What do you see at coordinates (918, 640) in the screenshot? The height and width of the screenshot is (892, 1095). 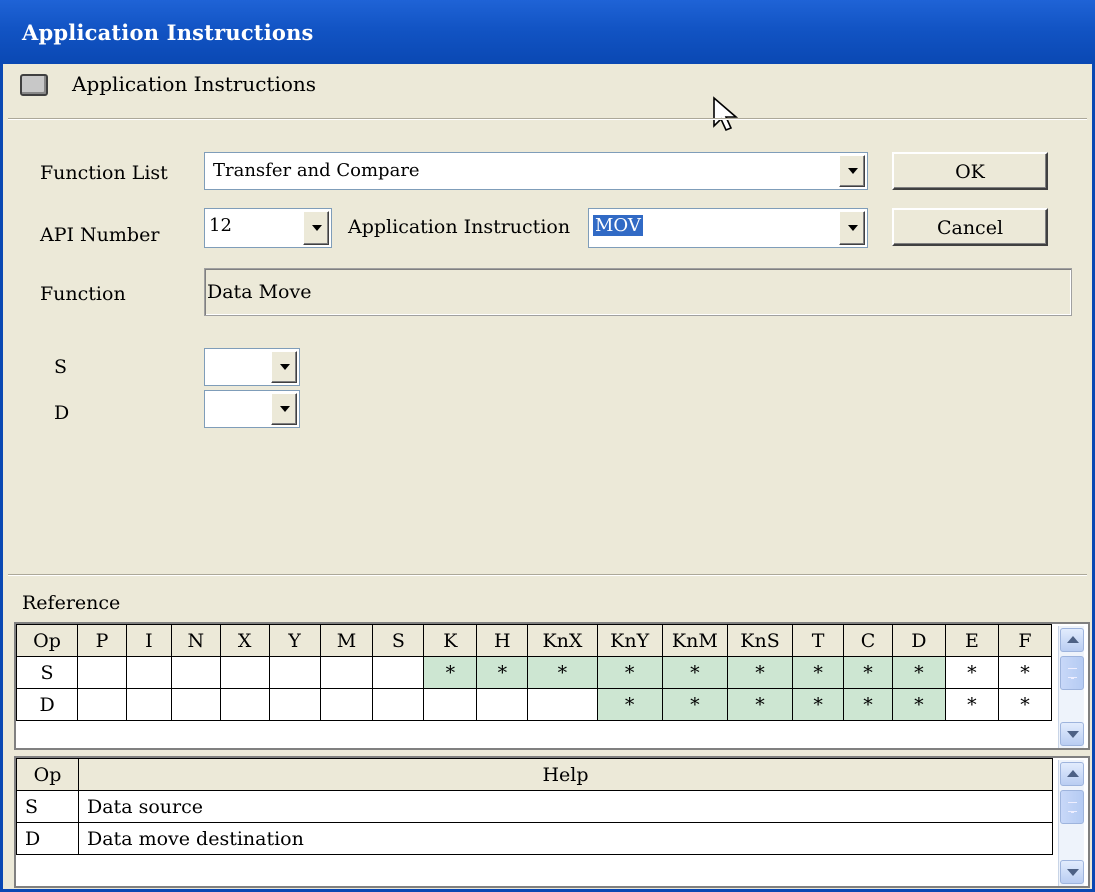 I see `reference-column-header: D` at bounding box center [918, 640].